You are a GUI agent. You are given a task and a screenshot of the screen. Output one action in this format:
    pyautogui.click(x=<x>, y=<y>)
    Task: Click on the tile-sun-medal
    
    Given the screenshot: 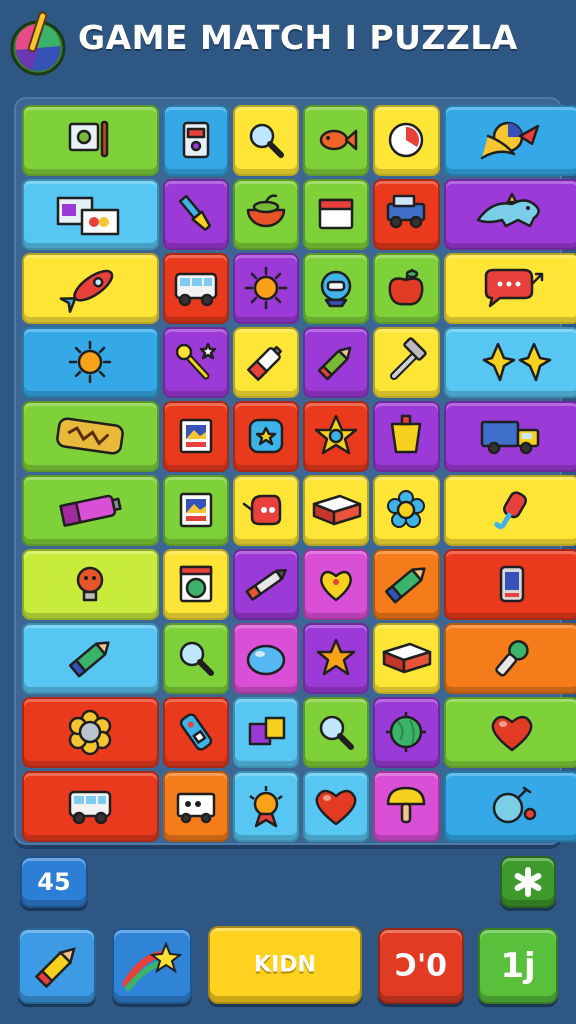 What is the action you would take?
    pyautogui.click(x=265, y=806)
    